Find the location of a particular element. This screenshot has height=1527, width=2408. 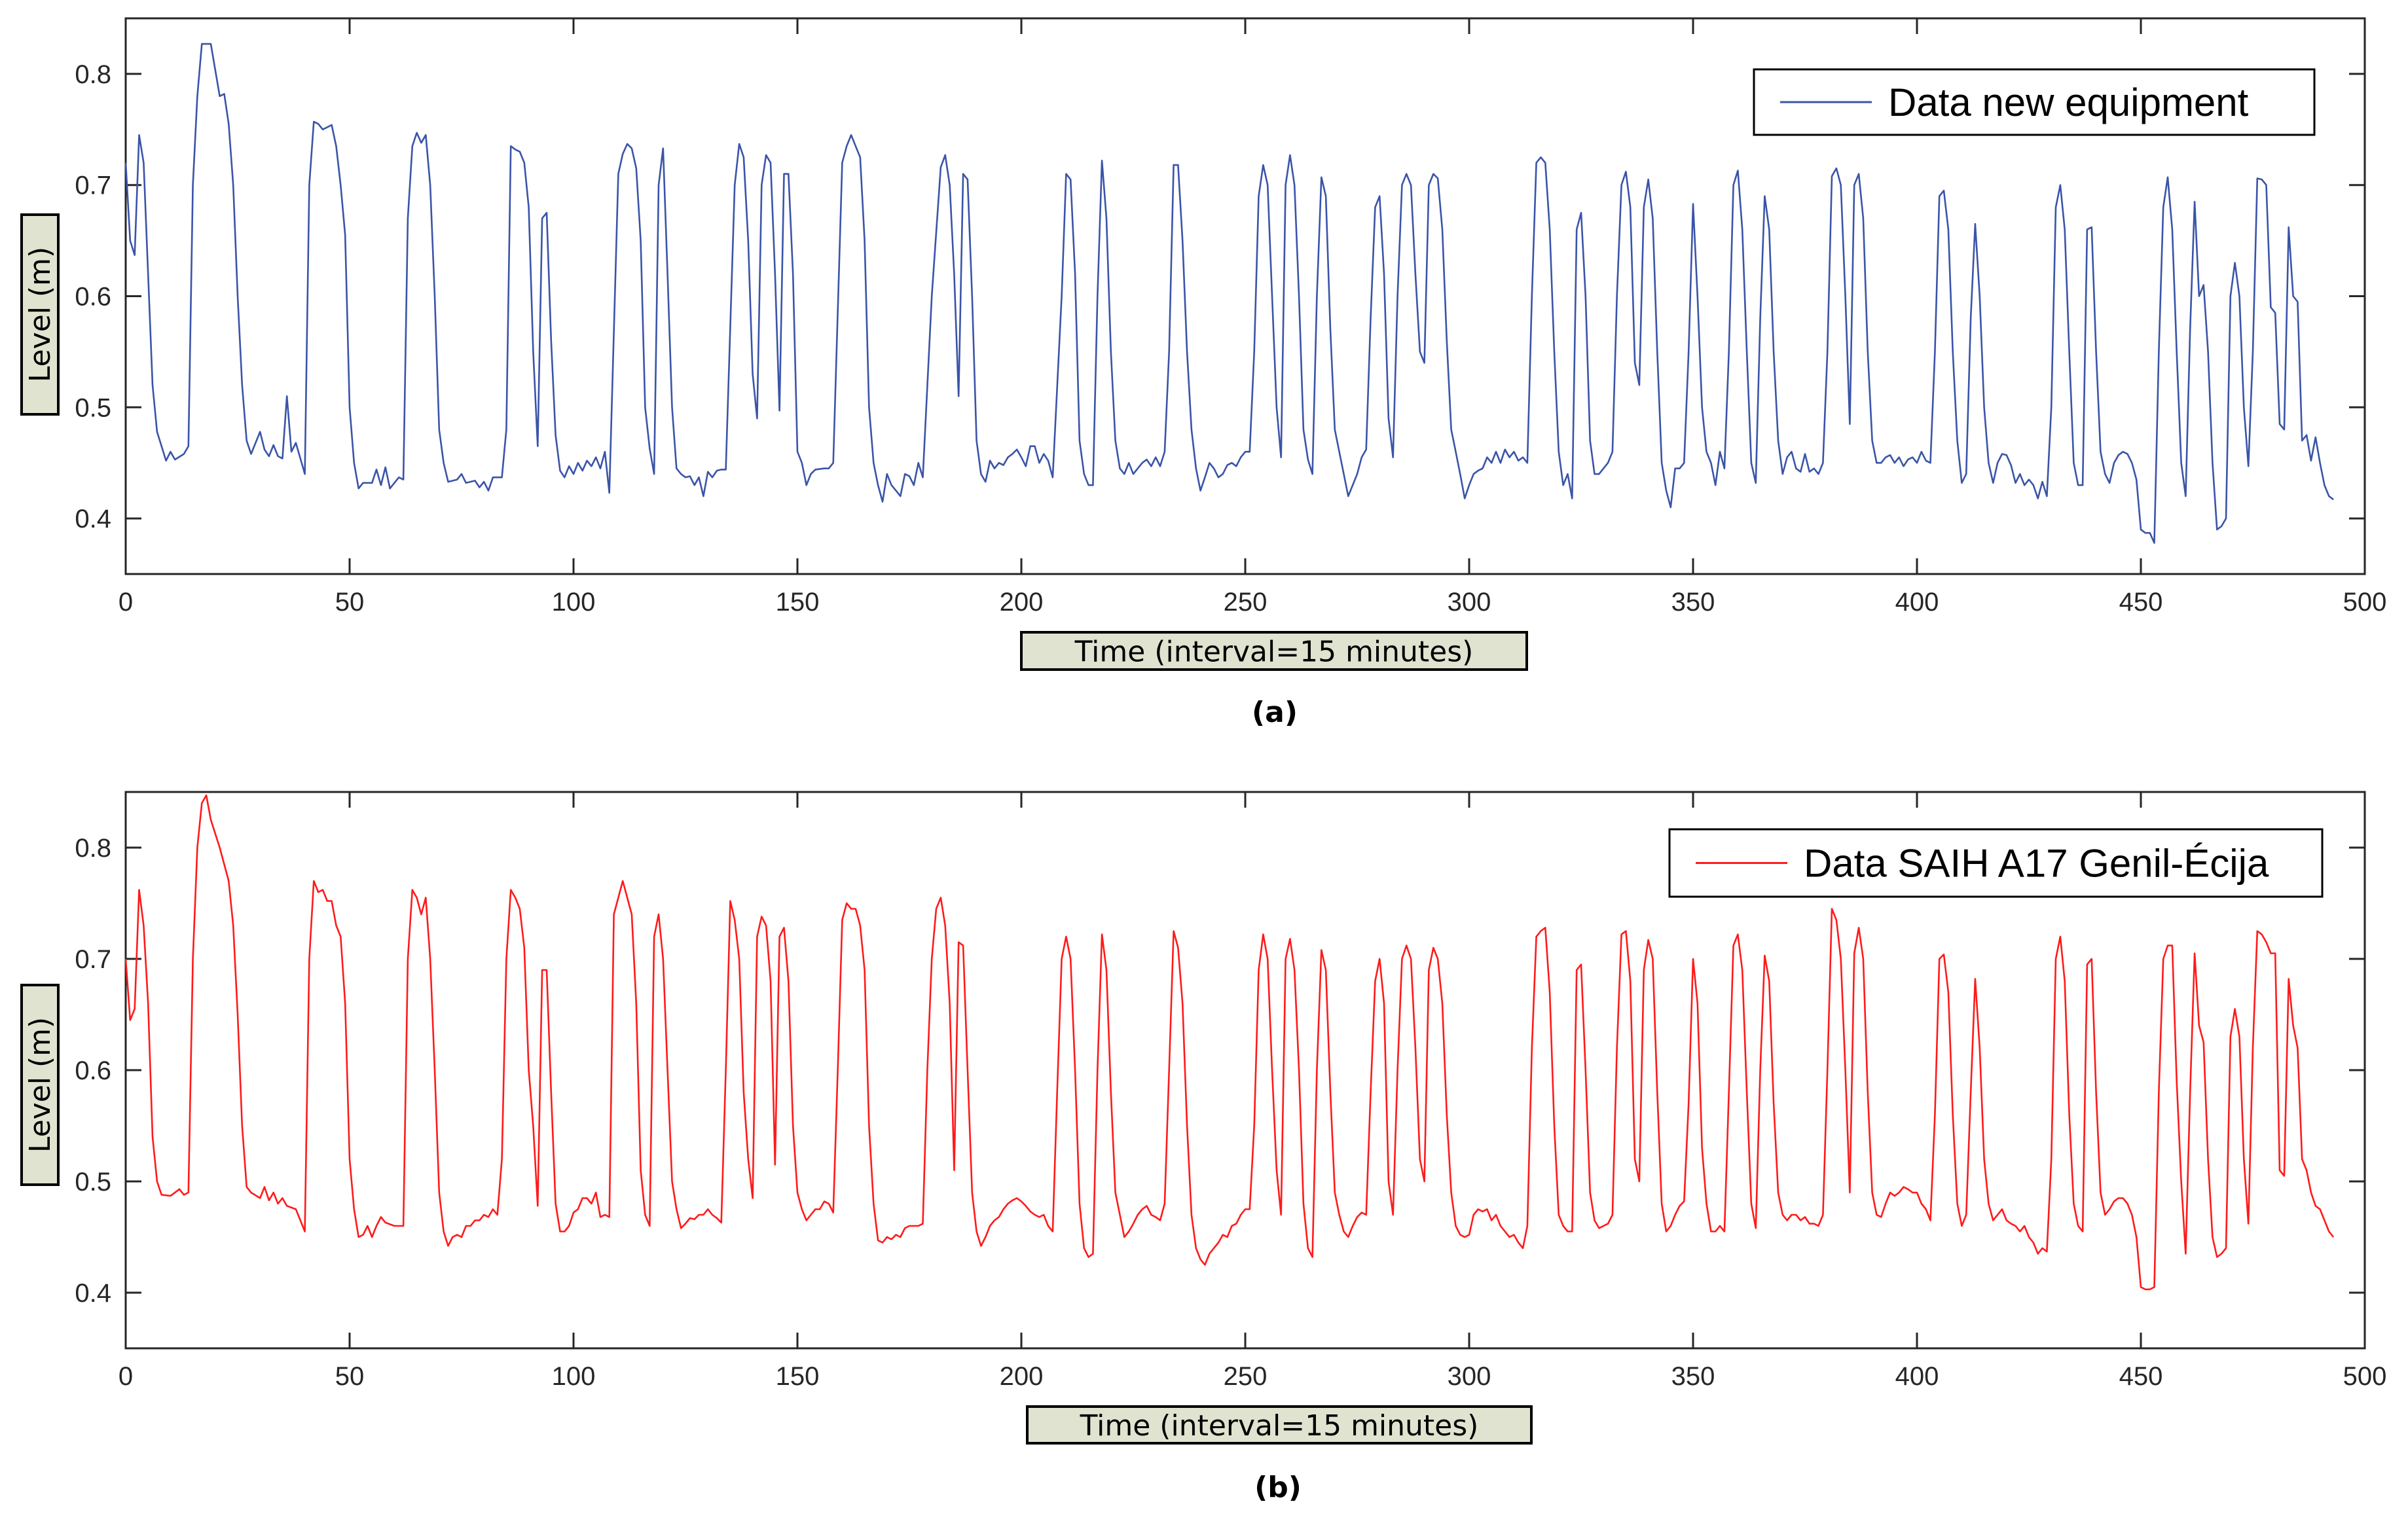

legend-label: Data new equipment is located at coordinates (2068, 102).